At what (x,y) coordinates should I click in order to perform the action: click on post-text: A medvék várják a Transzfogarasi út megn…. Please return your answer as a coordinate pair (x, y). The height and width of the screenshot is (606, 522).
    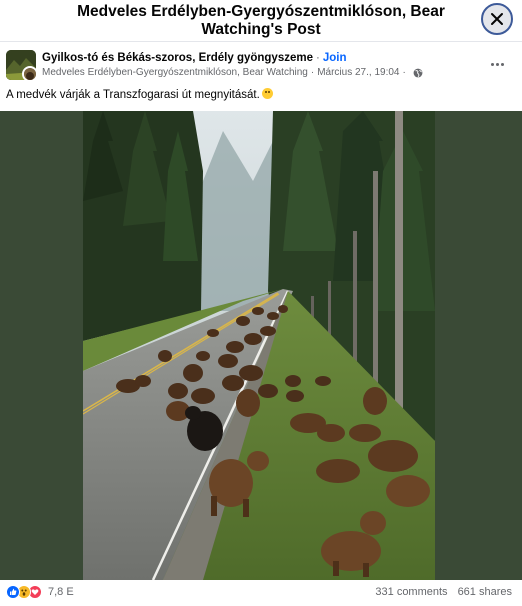
    Looking at the image, I should click on (139, 95).